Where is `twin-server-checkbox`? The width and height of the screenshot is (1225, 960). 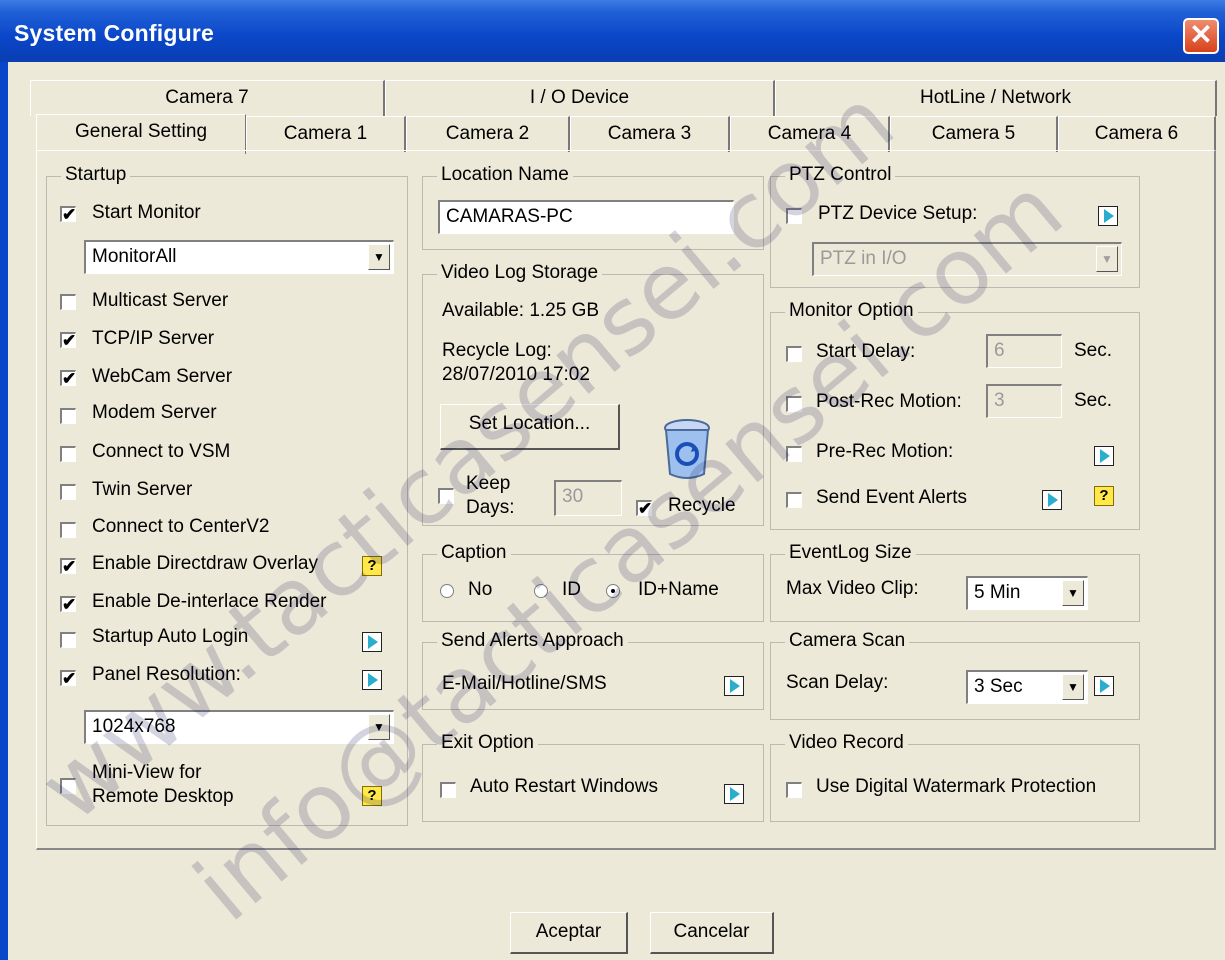
twin-server-checkbox is located at coordinates (68, 492).